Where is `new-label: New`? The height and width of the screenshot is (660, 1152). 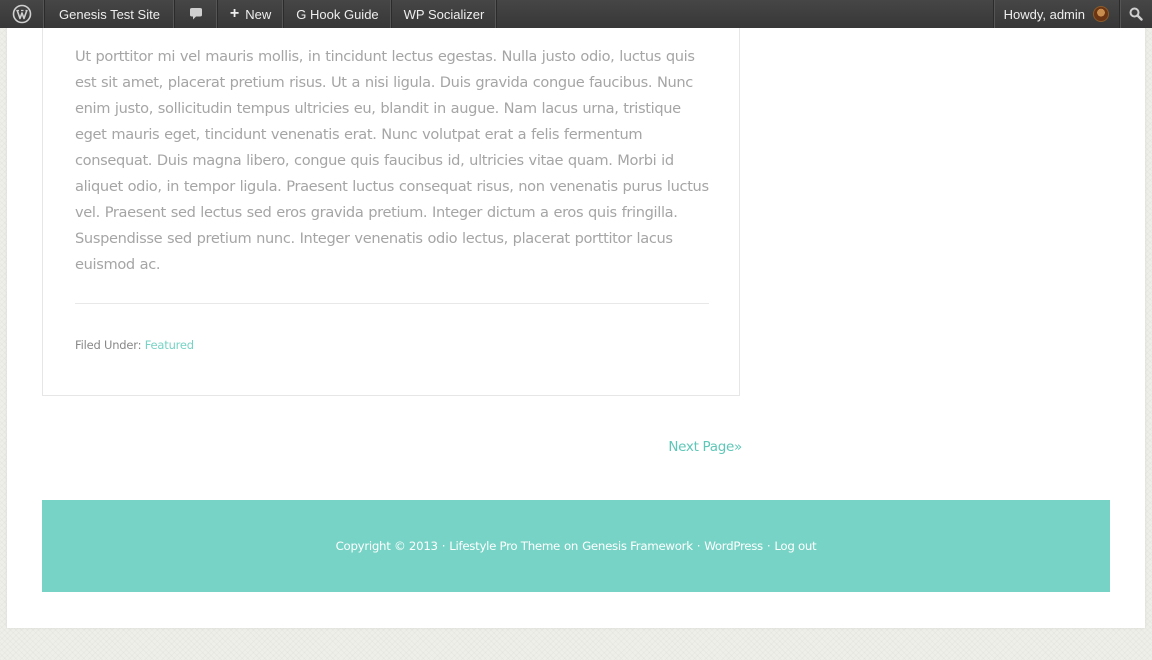
new-label: New is located at coordinates (258, 14).